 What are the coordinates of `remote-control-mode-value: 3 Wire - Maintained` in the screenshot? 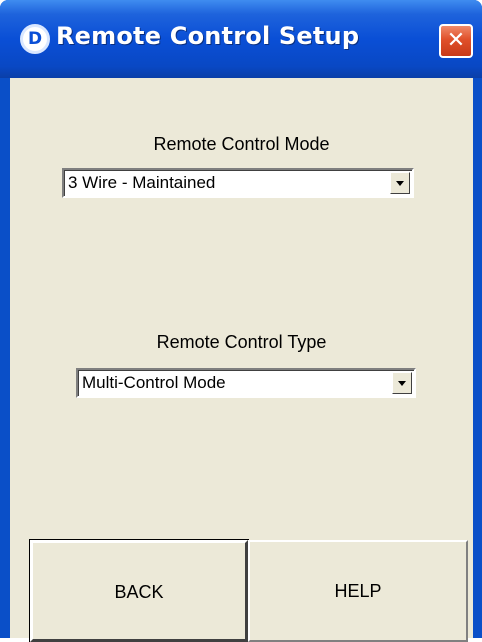 It's located at (142, 182).